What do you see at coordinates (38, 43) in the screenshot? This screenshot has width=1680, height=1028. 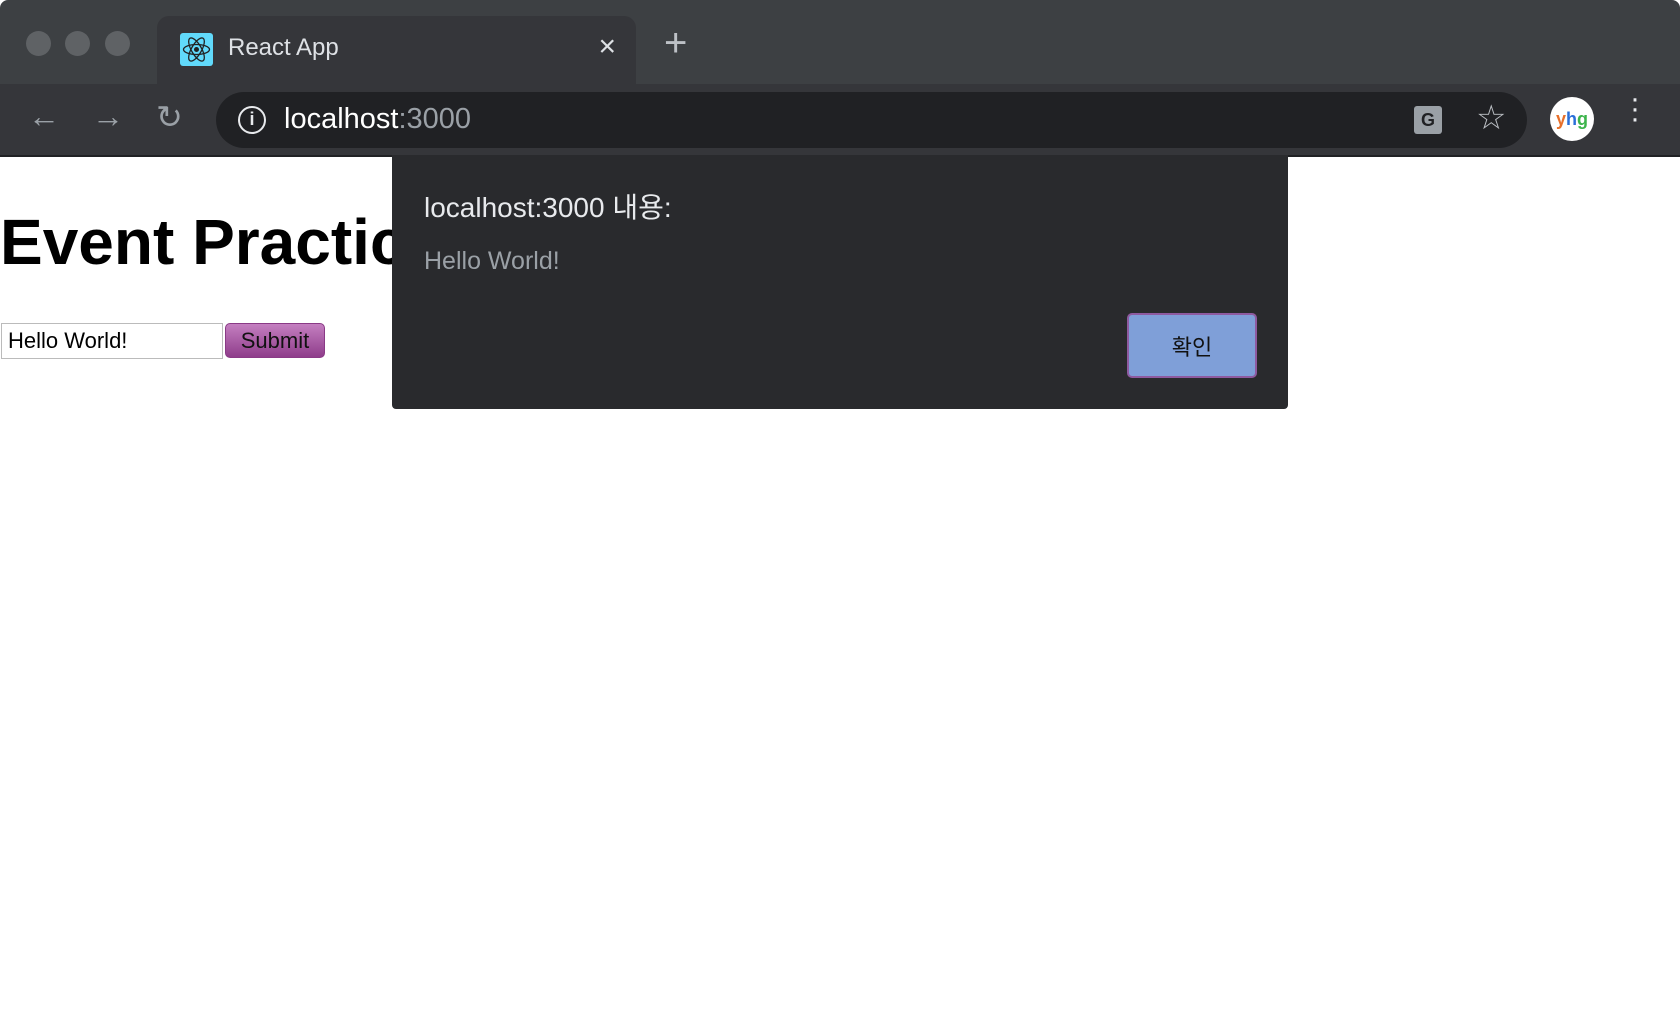 I see `close-window-button` at bounding box center [38, 43].